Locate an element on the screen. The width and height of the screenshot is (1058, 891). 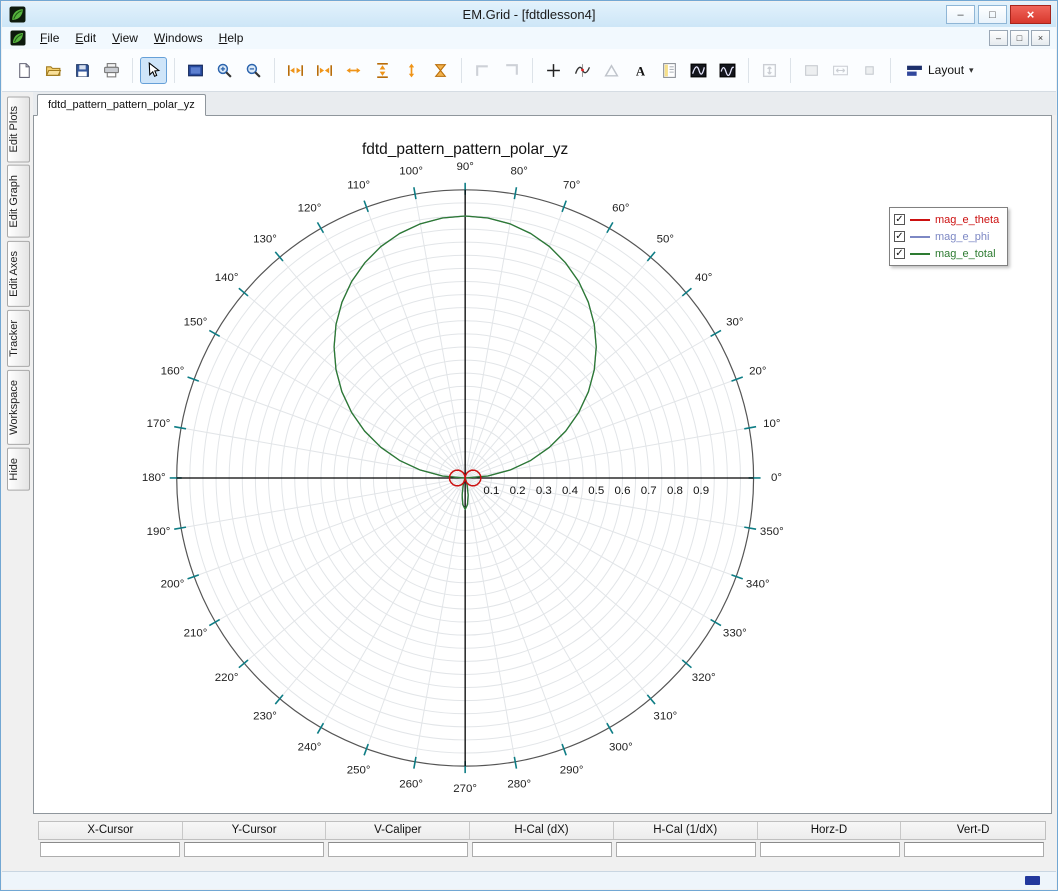
titlebar: EM.Grid - [fdtdlesson4] – □ × is located at coordinates (529, 14).